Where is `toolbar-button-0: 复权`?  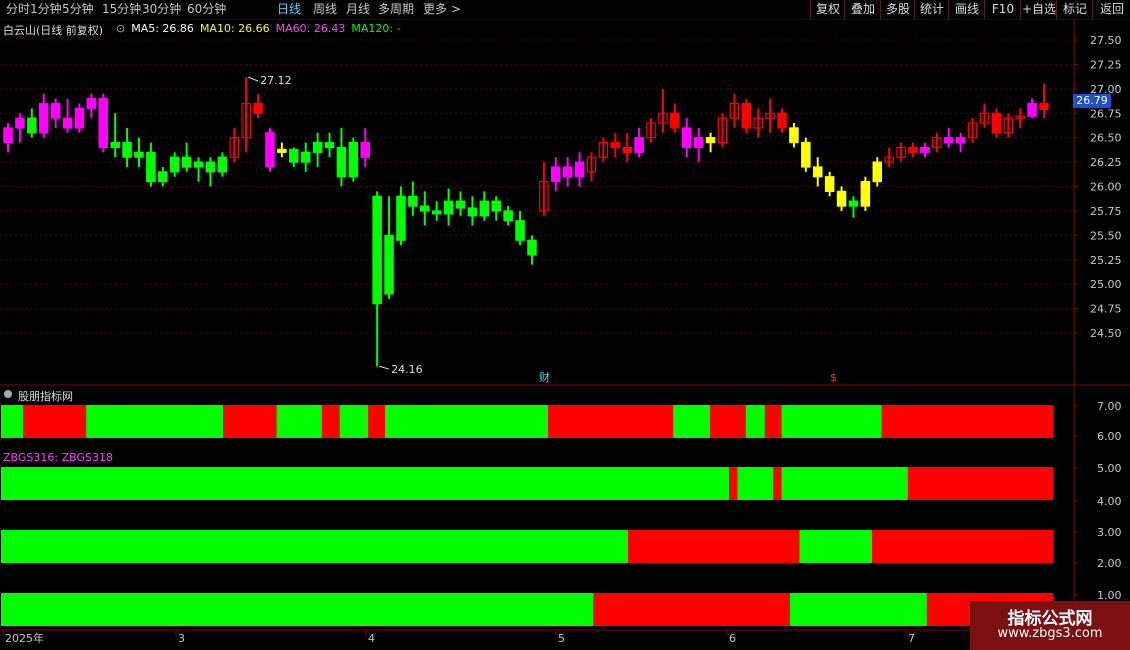
toolbar-button-0: 复权 is located at coordinates (827, 9).